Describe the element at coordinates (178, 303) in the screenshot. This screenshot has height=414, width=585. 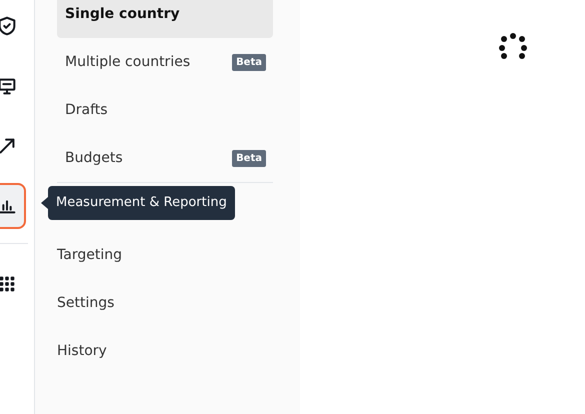
I see `nav-link: Settings` at that location.